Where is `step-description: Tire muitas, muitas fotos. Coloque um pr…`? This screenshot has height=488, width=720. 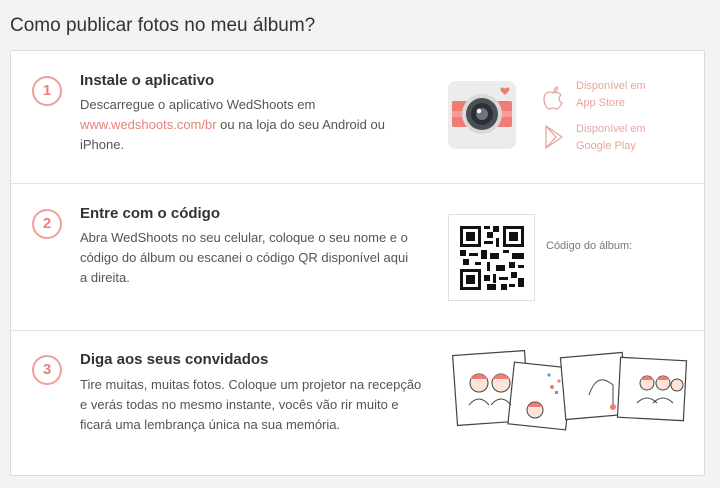 step-description: Tire muitas, muitas fotos. Coloque um pr… is located at coordinates (251, 404).